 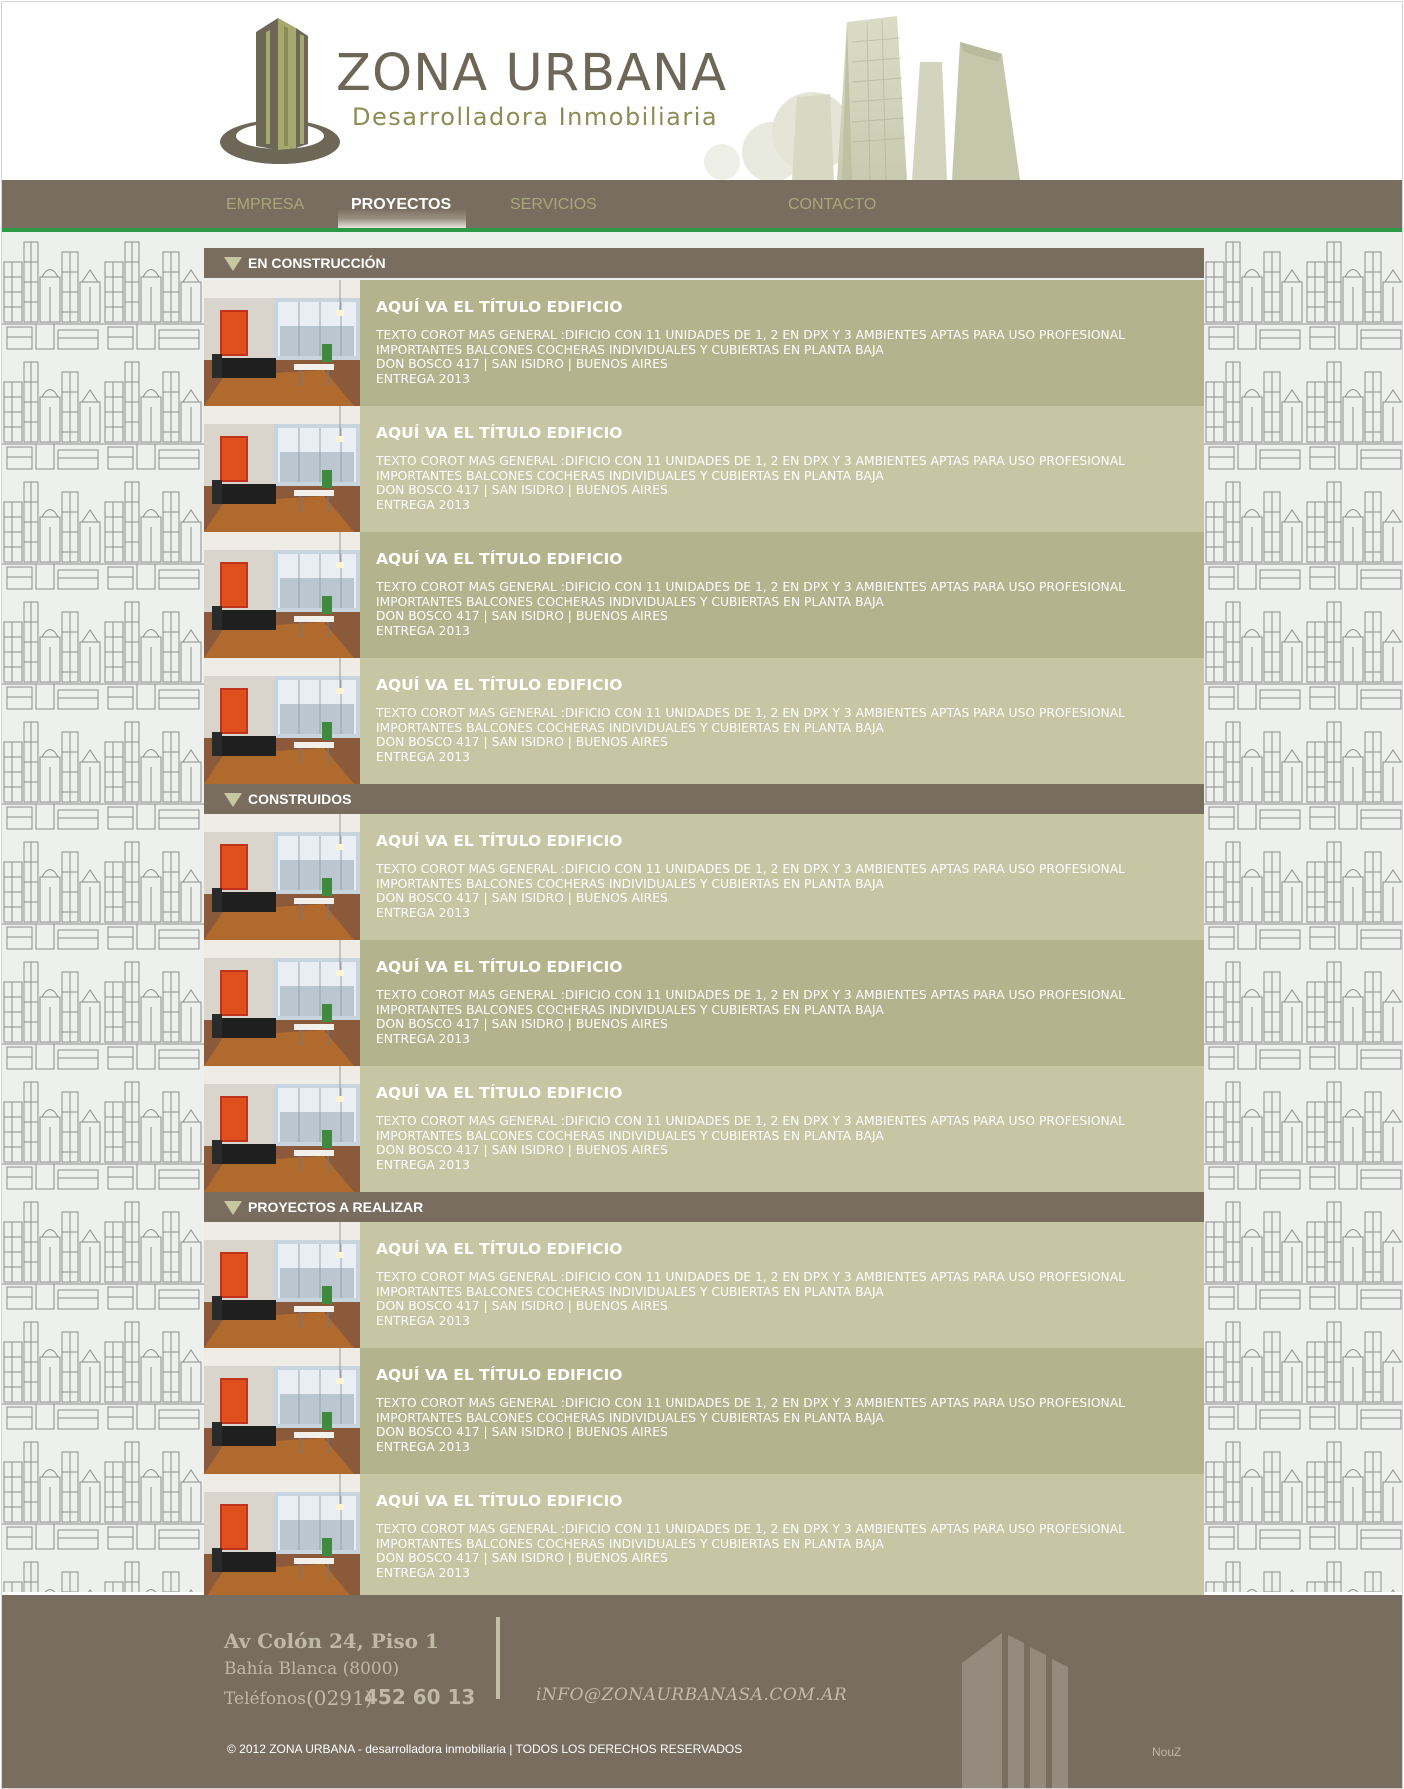 I want to click on footer-phone-number: 452 60 13, so click(x=420, y=1697).